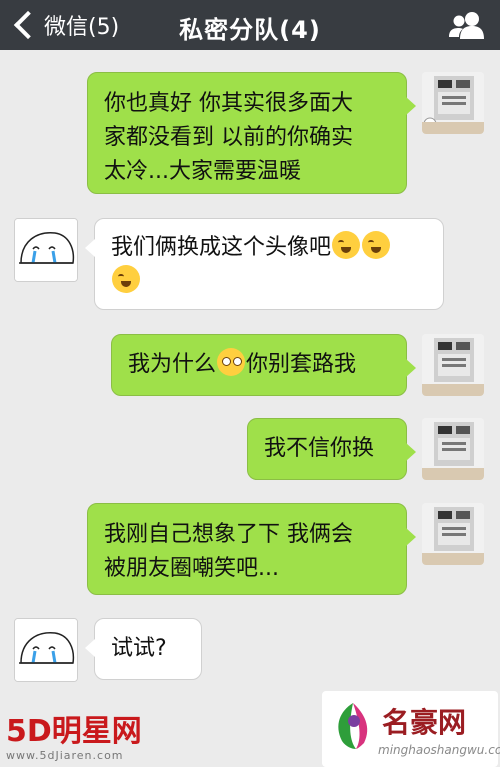  I want to click on group-members-icon, so click(467, 25).